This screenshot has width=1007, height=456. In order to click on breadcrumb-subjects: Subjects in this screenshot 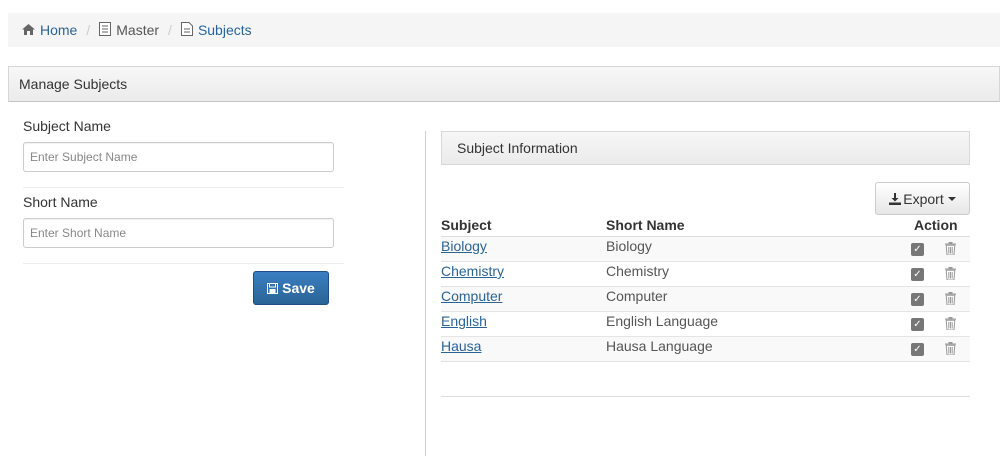, I will do `click(216, 30)`.